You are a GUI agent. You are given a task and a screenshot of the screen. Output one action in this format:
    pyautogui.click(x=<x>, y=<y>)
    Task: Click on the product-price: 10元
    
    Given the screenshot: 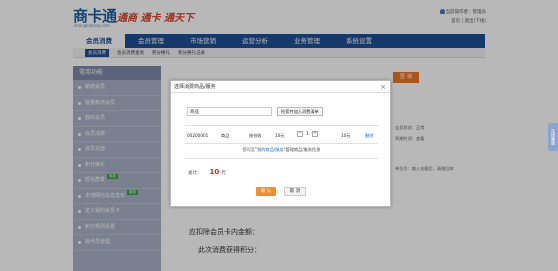 What is the action you would take?
    pyautogui.click(x=280, y=135)
    